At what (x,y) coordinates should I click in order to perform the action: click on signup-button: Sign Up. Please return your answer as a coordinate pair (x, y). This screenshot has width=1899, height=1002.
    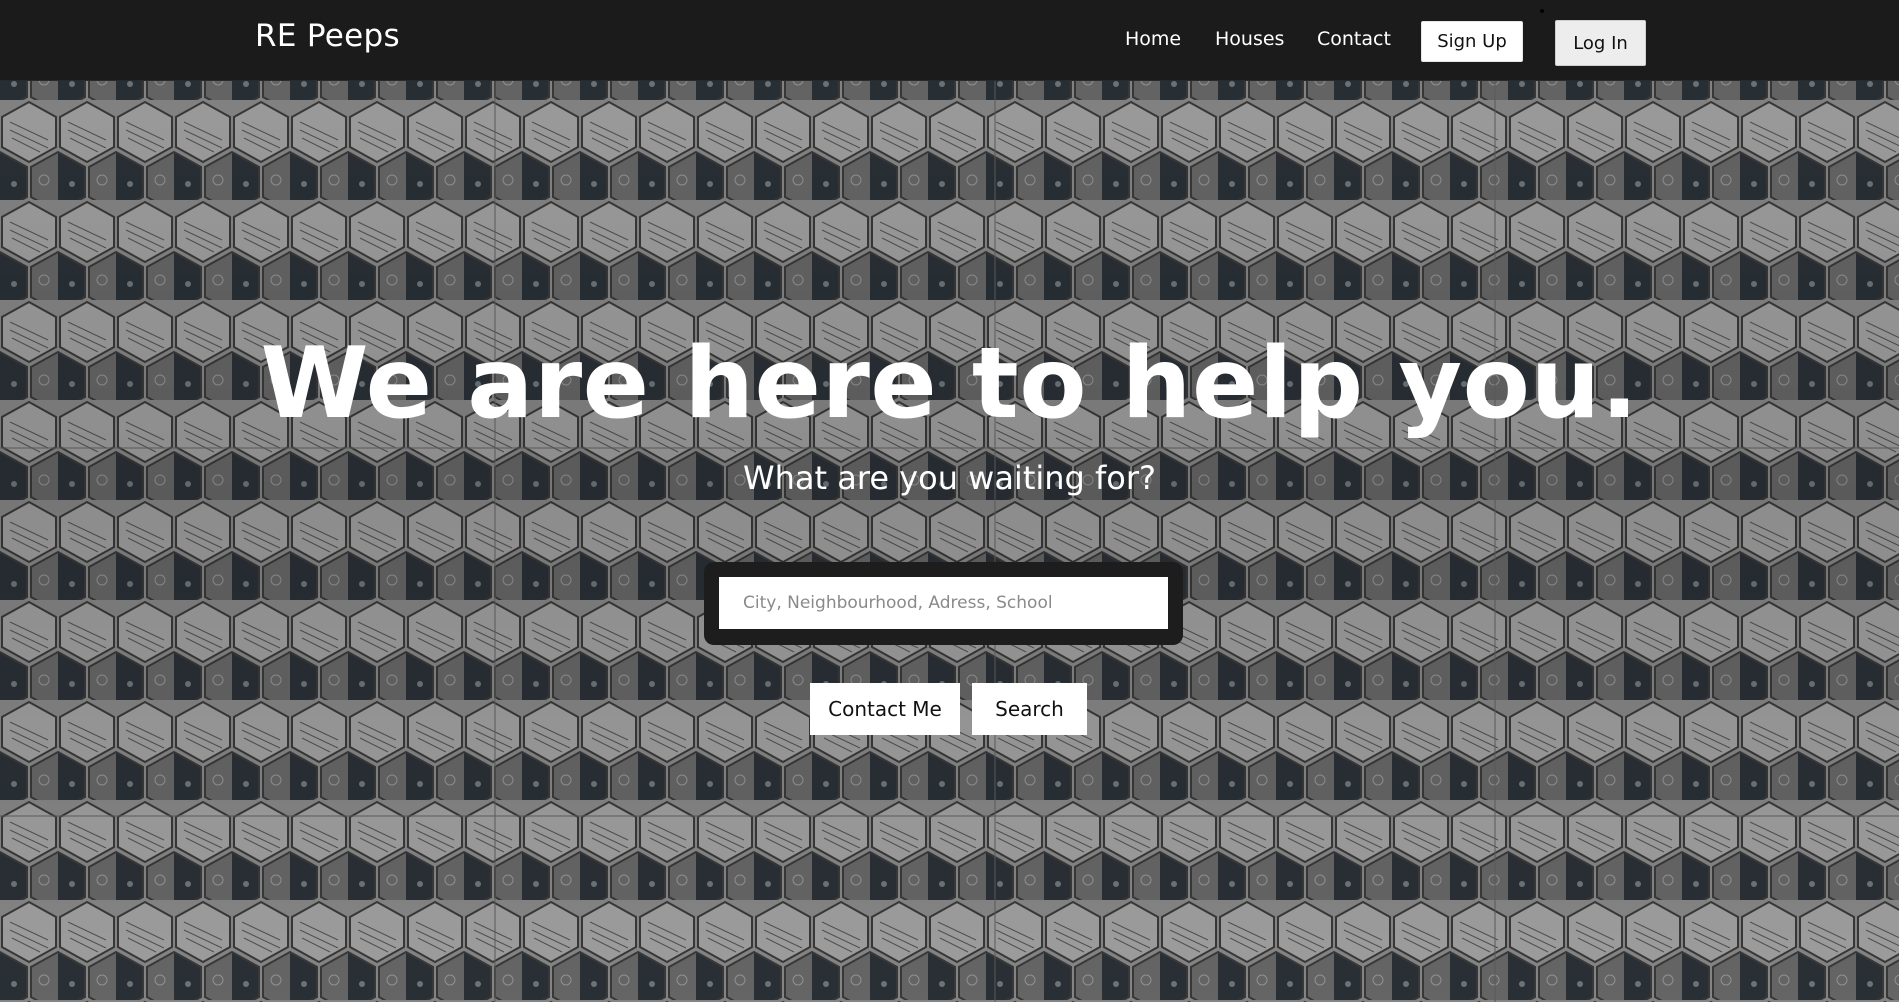
    Looking at the image, I should click on (1472, 41).